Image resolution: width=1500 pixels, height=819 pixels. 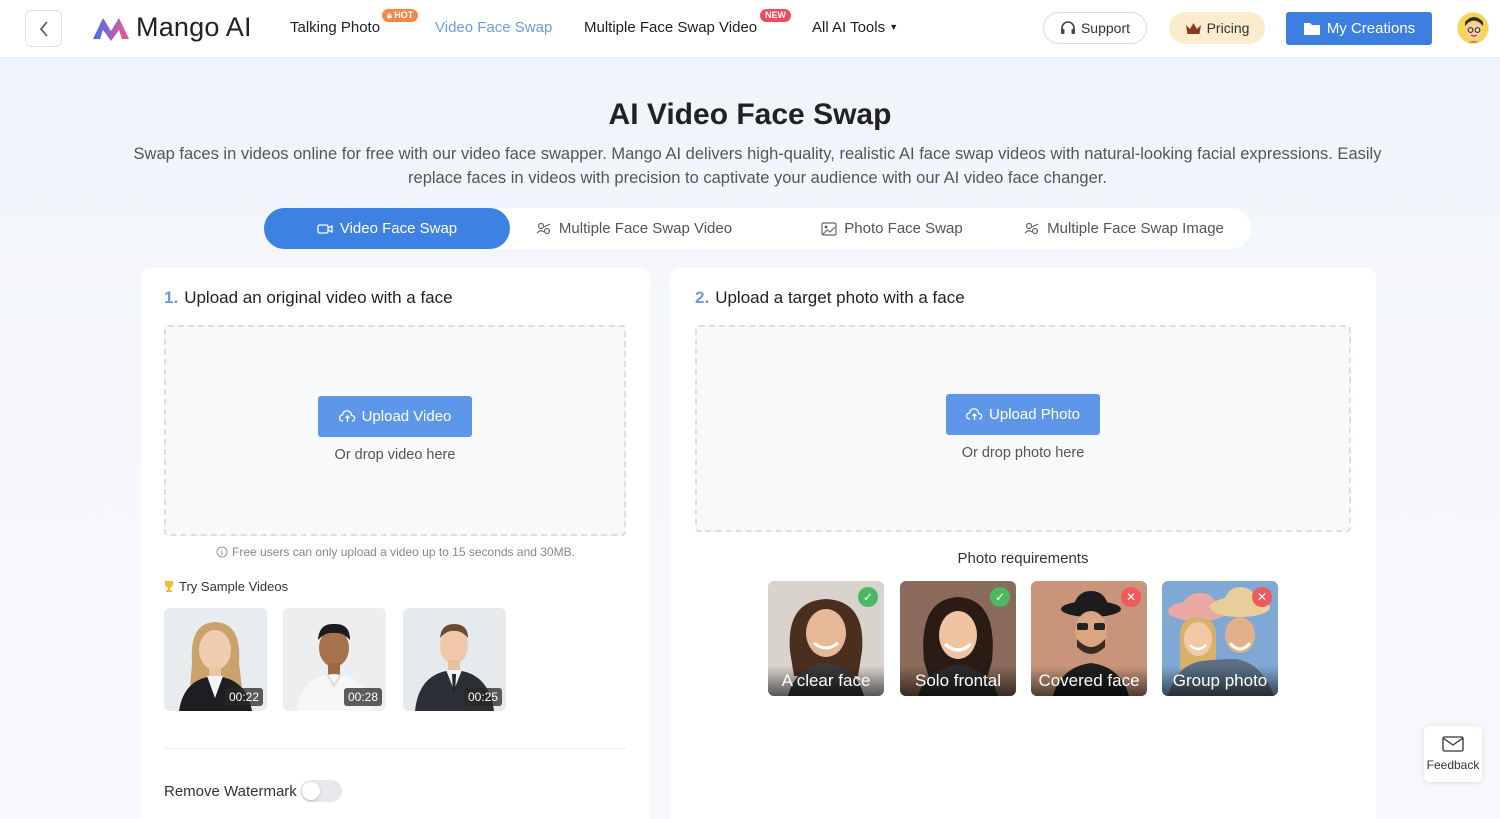 I want to click on upload-video-button: Upload Video, so click(x=395, y=416).